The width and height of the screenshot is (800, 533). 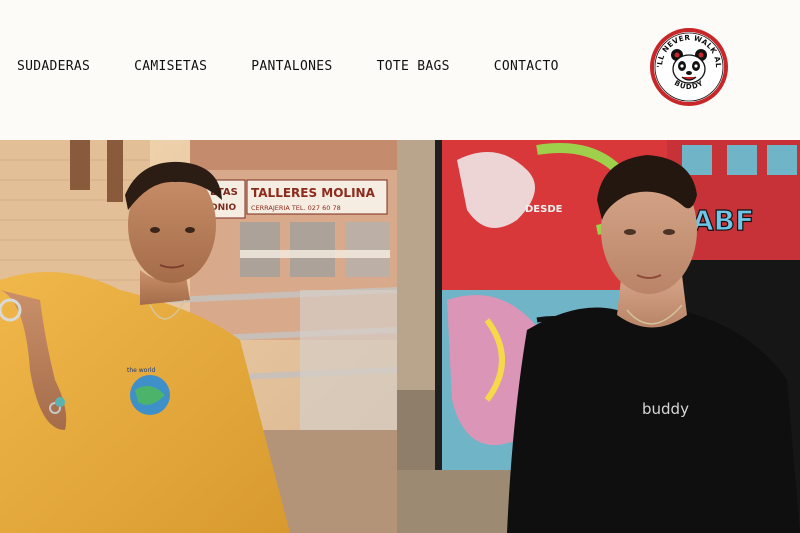 I want to click on graffiti-abf: ABF, so click(x=723, y=220).